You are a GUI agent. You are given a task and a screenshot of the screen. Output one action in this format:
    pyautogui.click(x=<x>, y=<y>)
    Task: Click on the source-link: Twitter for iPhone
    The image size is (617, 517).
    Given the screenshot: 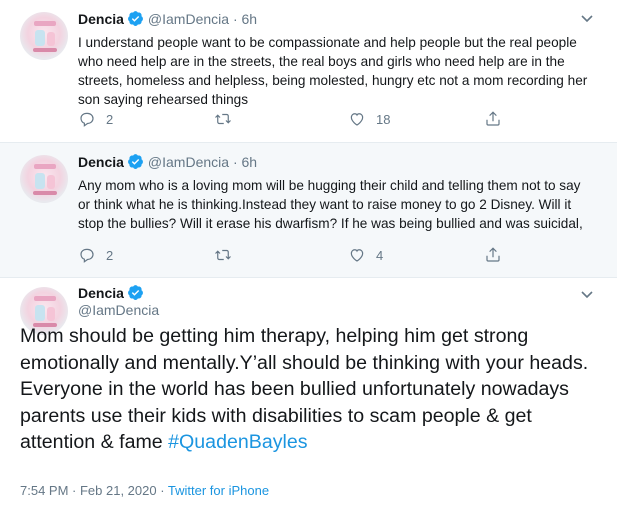 What is the action you would take?
    pyautogui.click(x=218, y=490)
    